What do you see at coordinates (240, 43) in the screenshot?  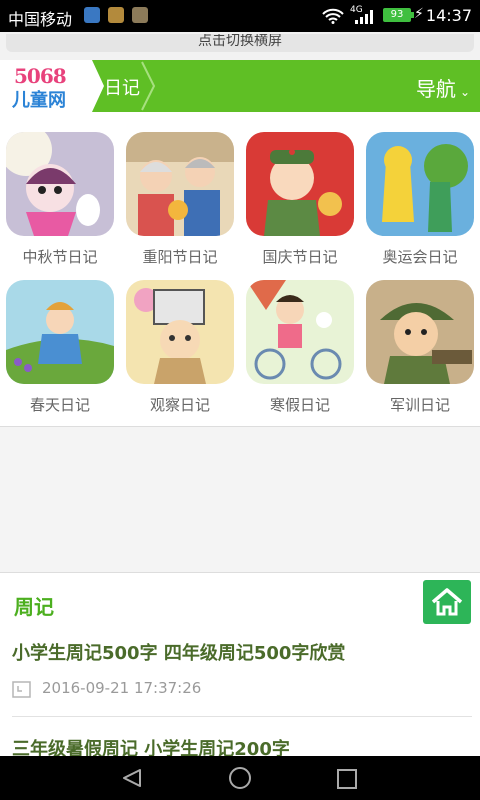 I see `rotate-landscape-button: 点击切换横屏` at bounding box center [240, 43].